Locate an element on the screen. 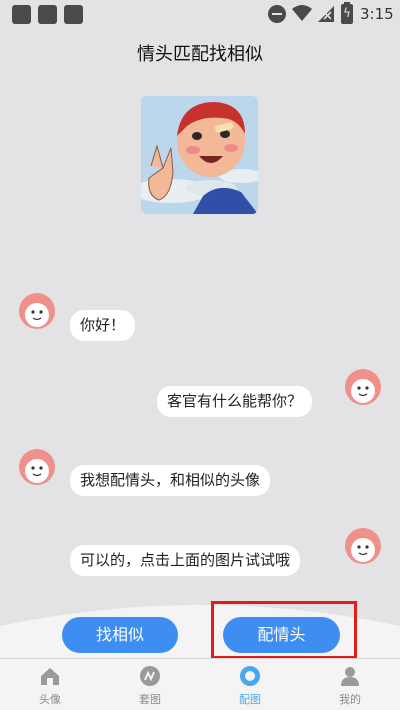 This screenshot has width=400, height=710. album-icon is located at coordinates (150, 676).